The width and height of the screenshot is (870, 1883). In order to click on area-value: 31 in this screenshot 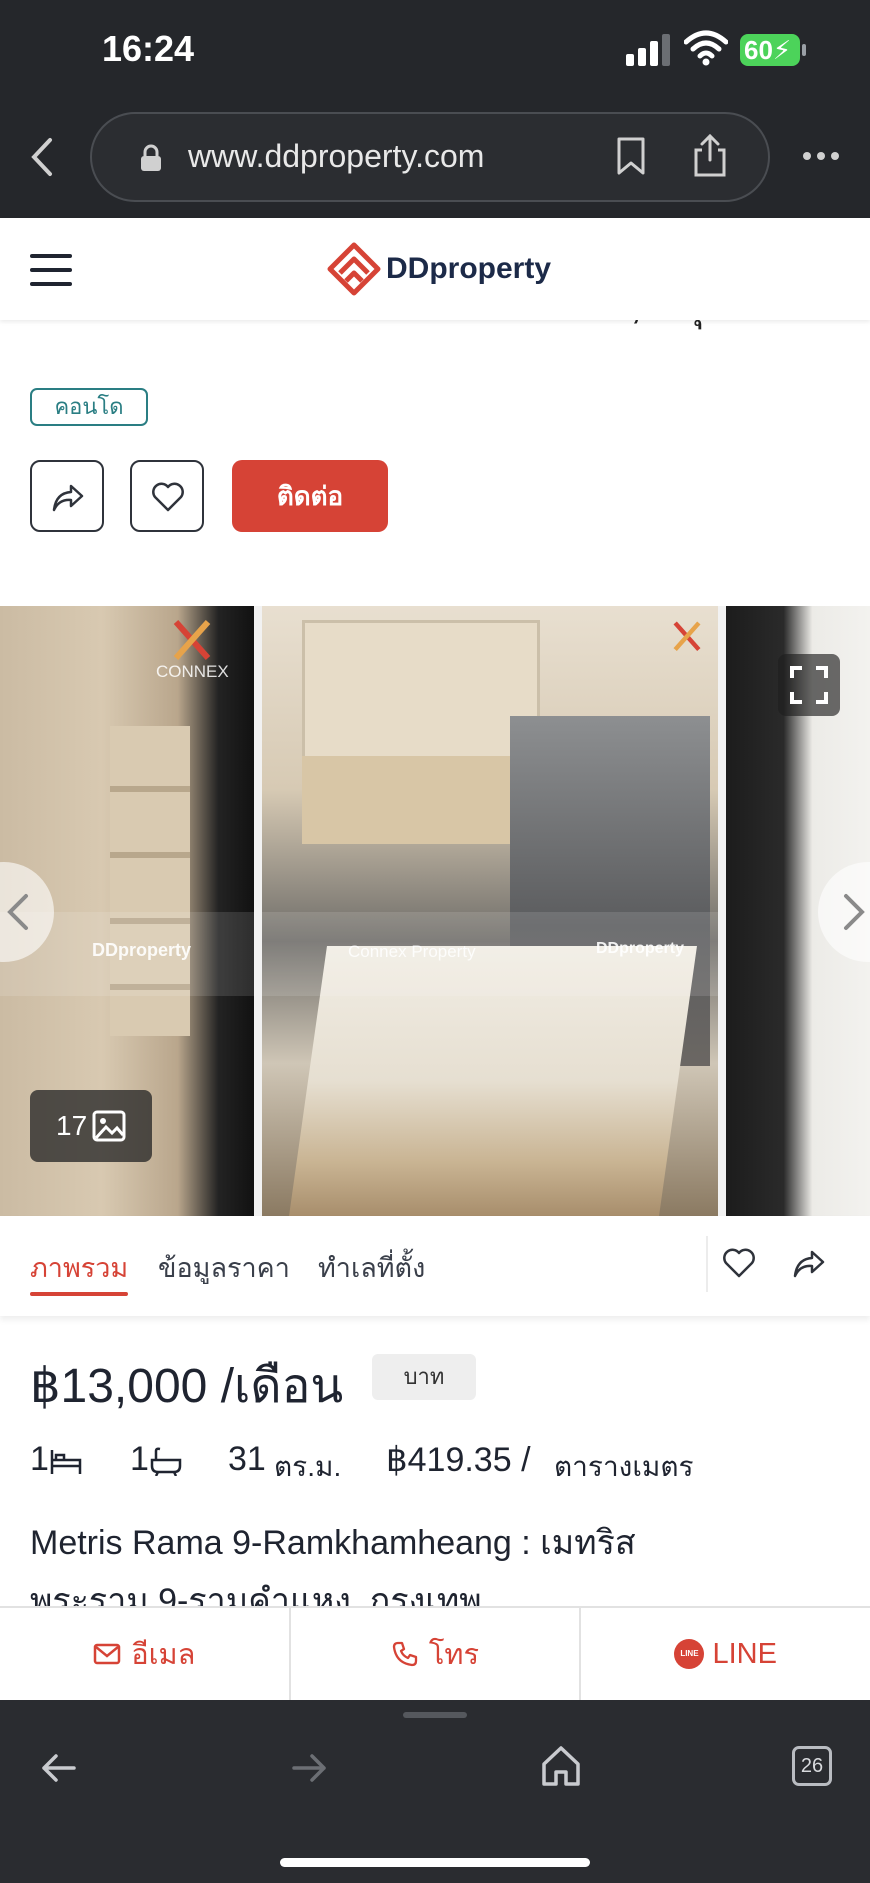, I will do `click(247, 1459)`.